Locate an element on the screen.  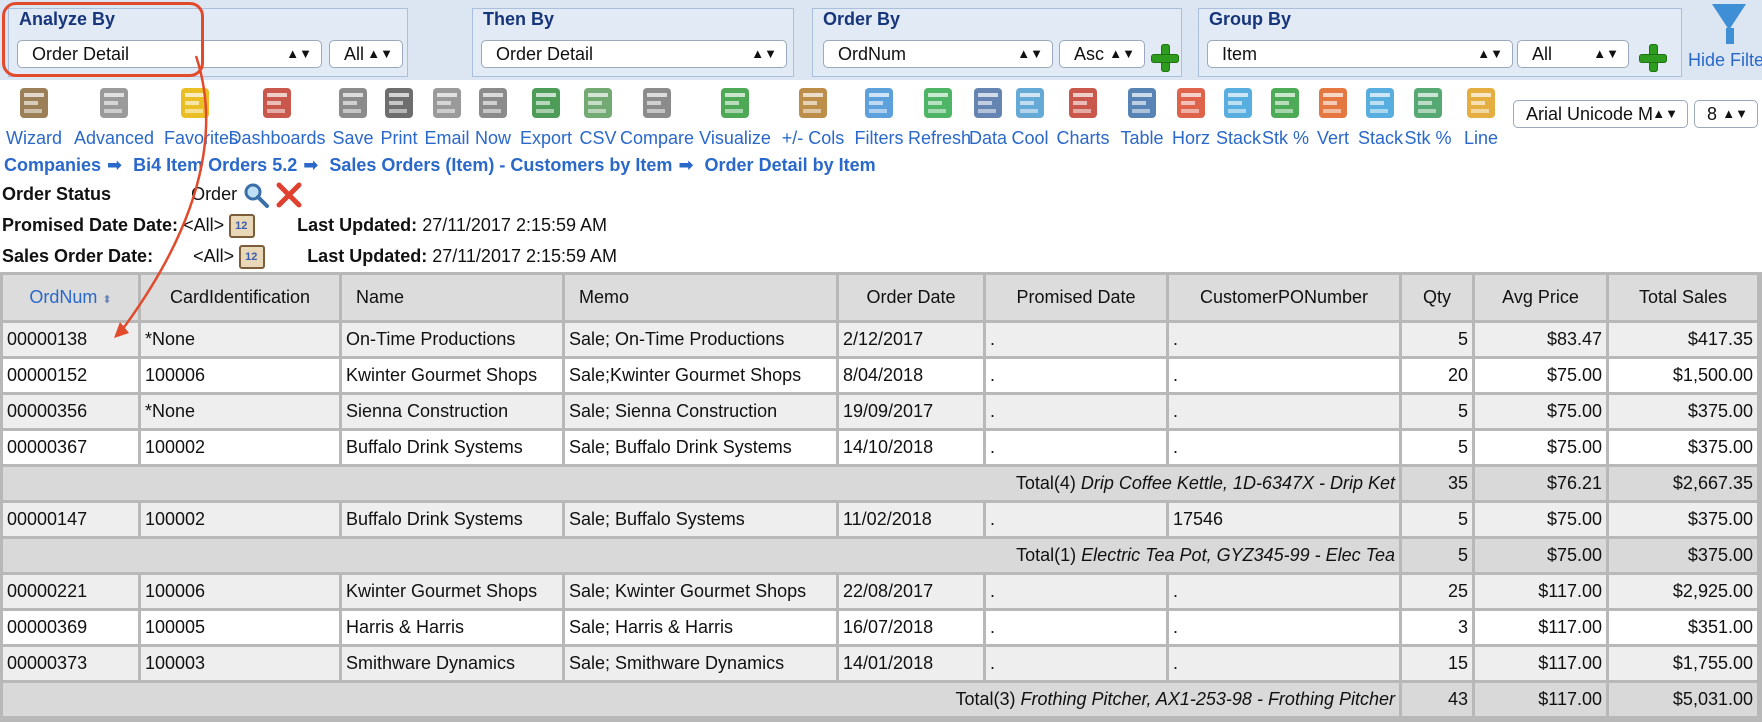
col-header-name: Name is located at coordinates (452, 297).